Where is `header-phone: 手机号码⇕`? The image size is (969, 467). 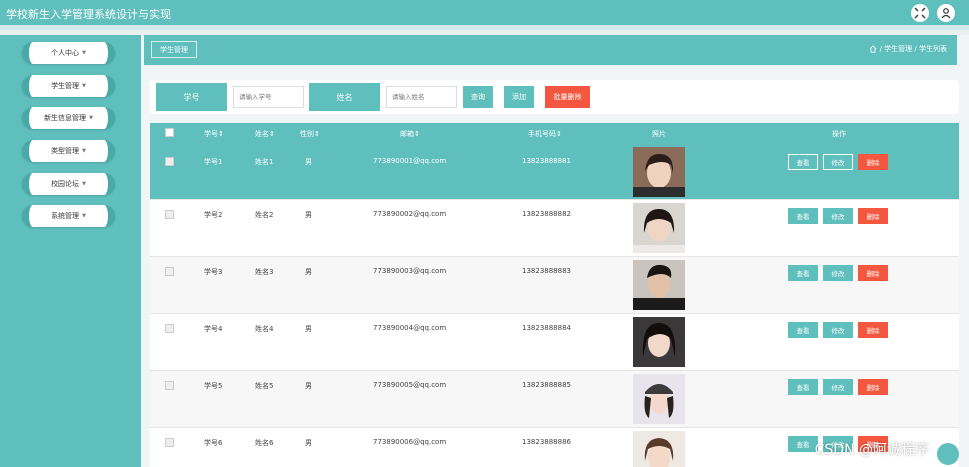
header-phone: 手机号码⇕ is located at coordinates (545, 134).